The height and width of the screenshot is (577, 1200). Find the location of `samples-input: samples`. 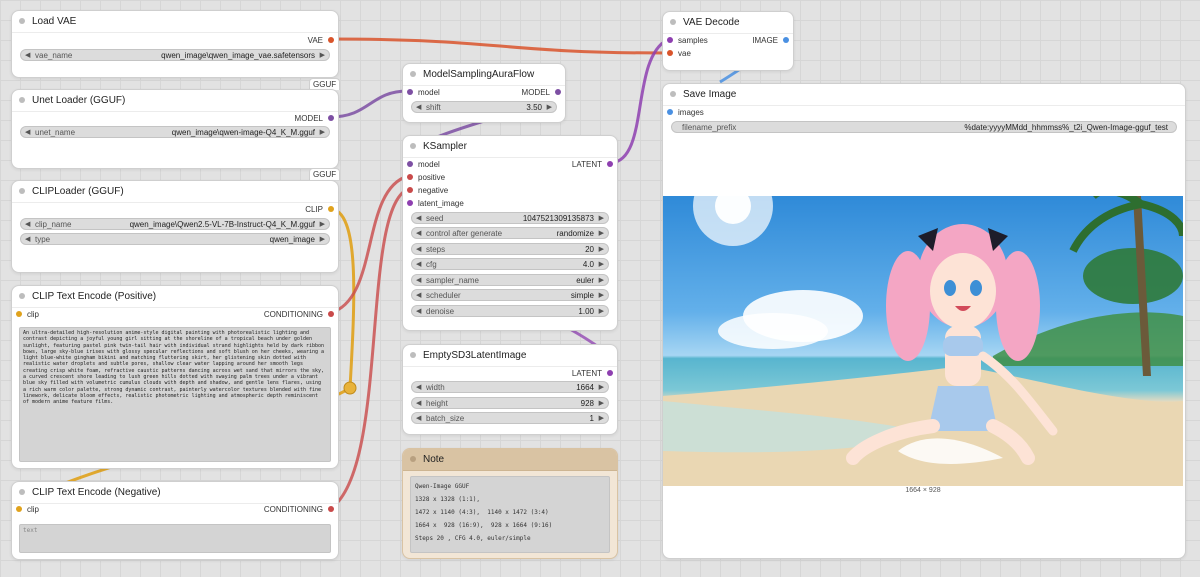

samples-input: samples is located at coordinates (687, 41).